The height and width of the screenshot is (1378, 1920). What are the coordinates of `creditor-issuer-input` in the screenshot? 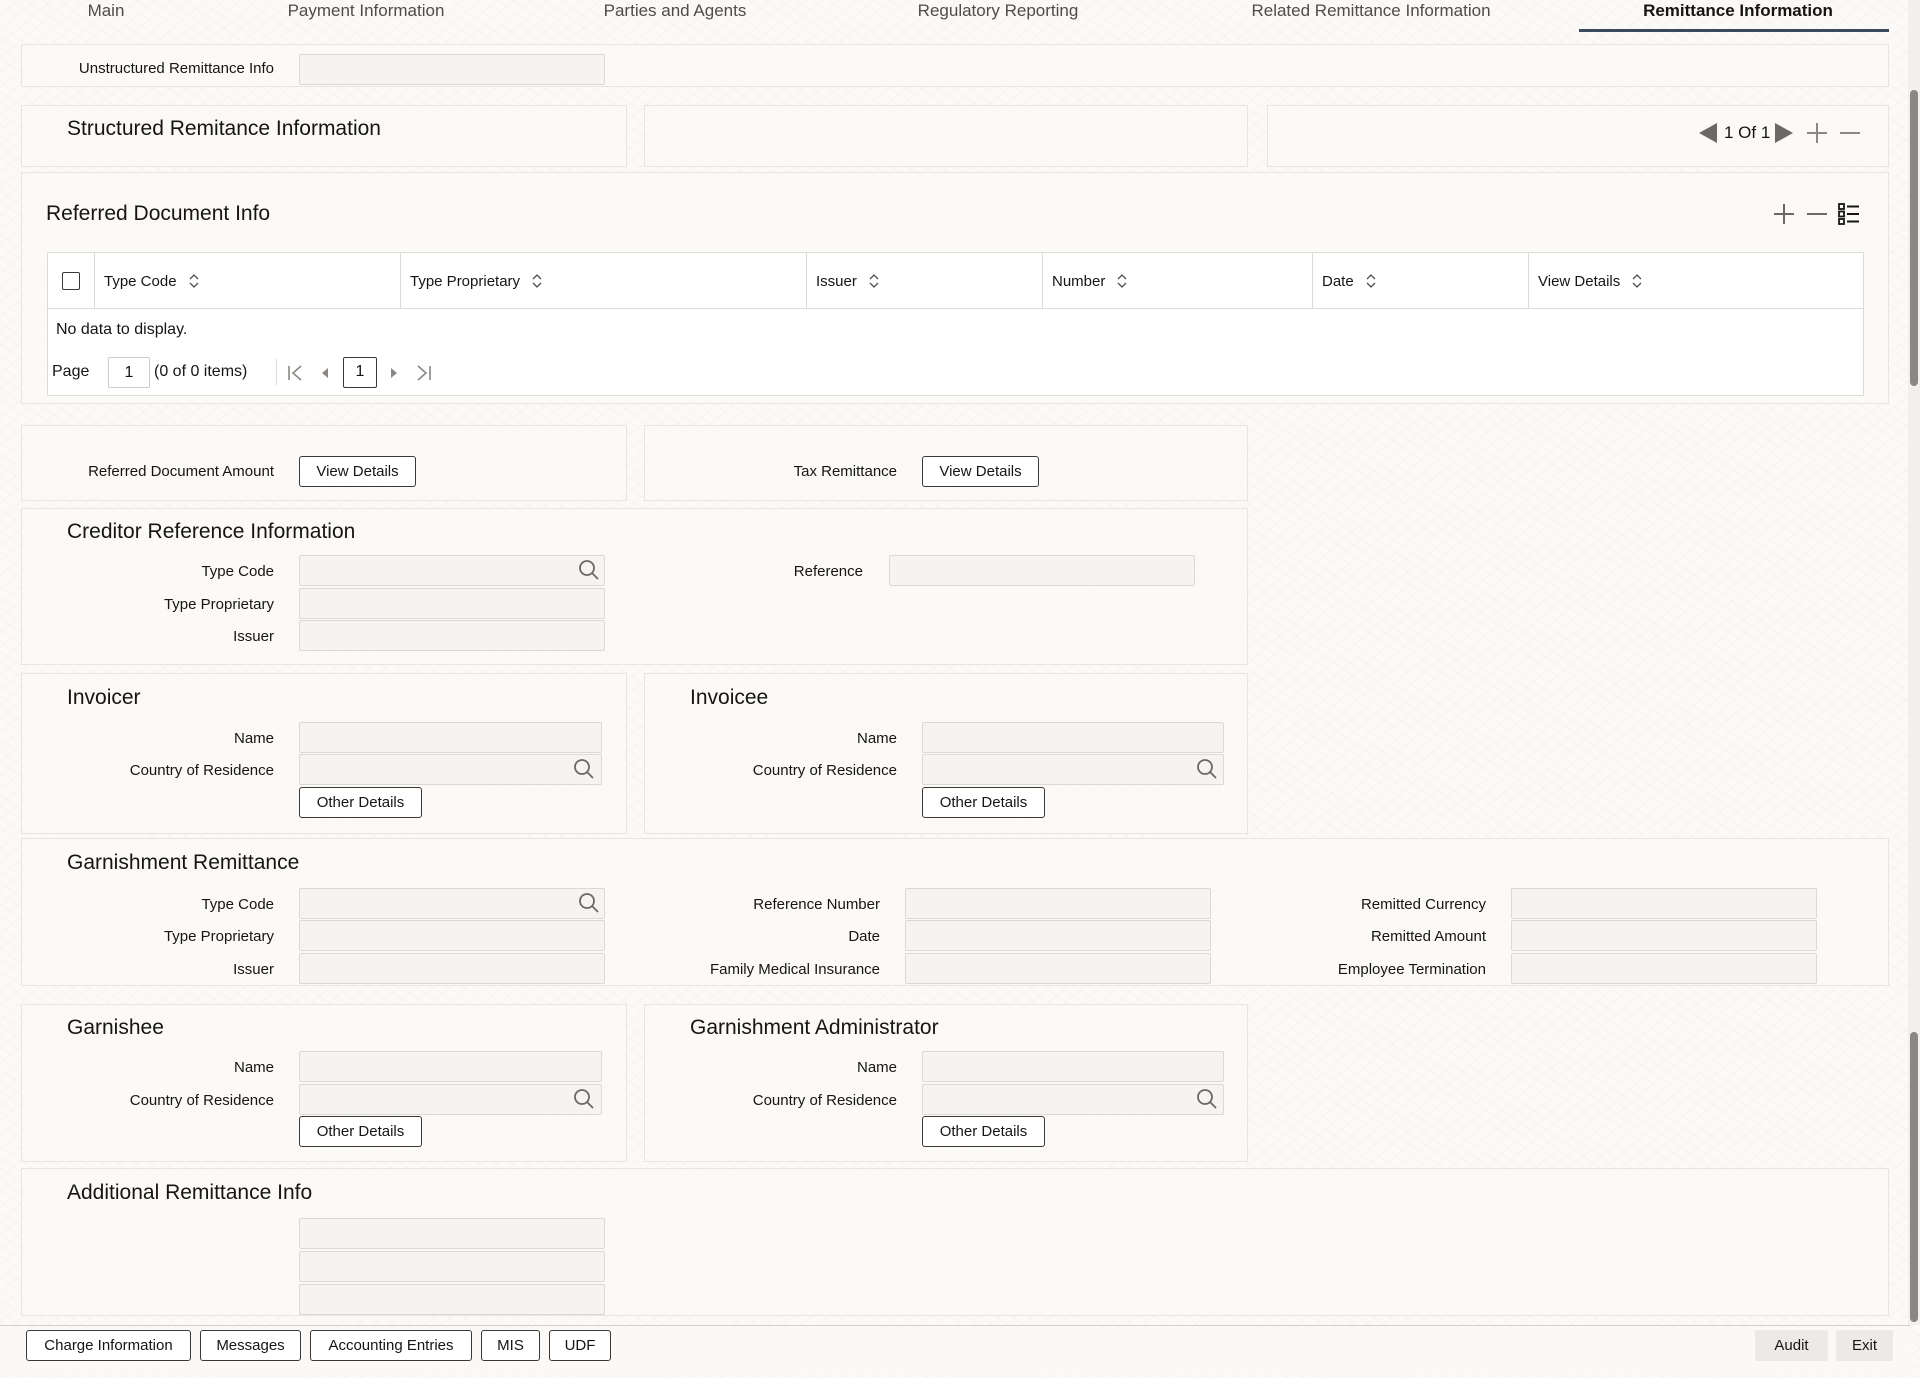 It's located at (452, 635).